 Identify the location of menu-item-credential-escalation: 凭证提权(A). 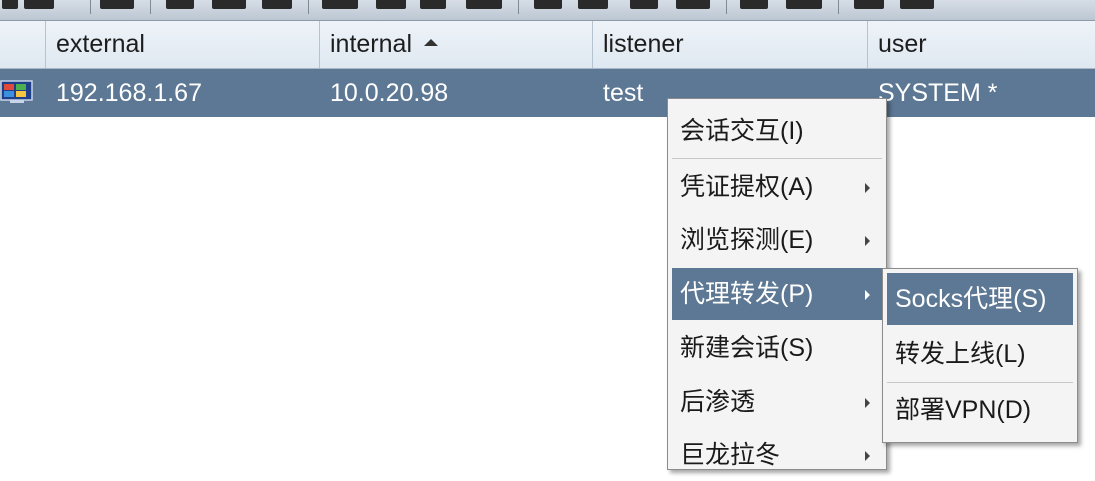
(777, 187).